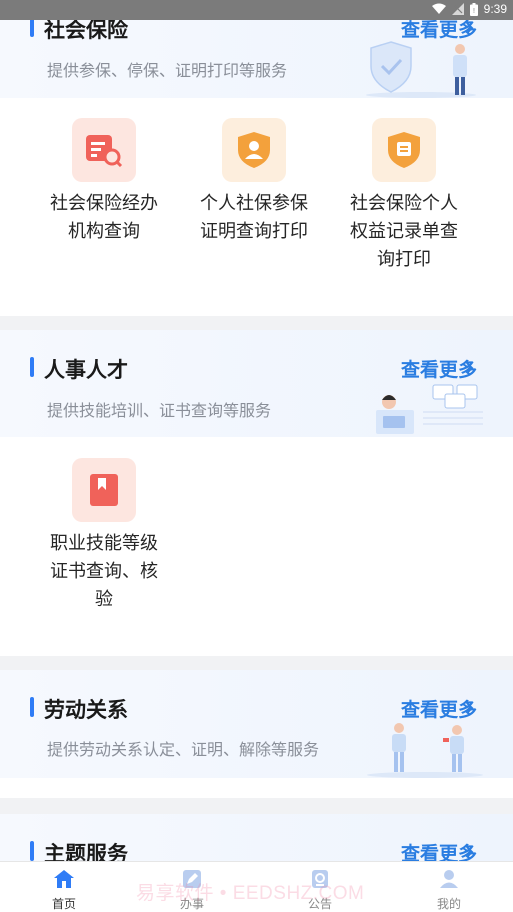  I want to click on service-item-skill-certificate: 职业技能等级 证书查询、核 验, so click(104, 536).